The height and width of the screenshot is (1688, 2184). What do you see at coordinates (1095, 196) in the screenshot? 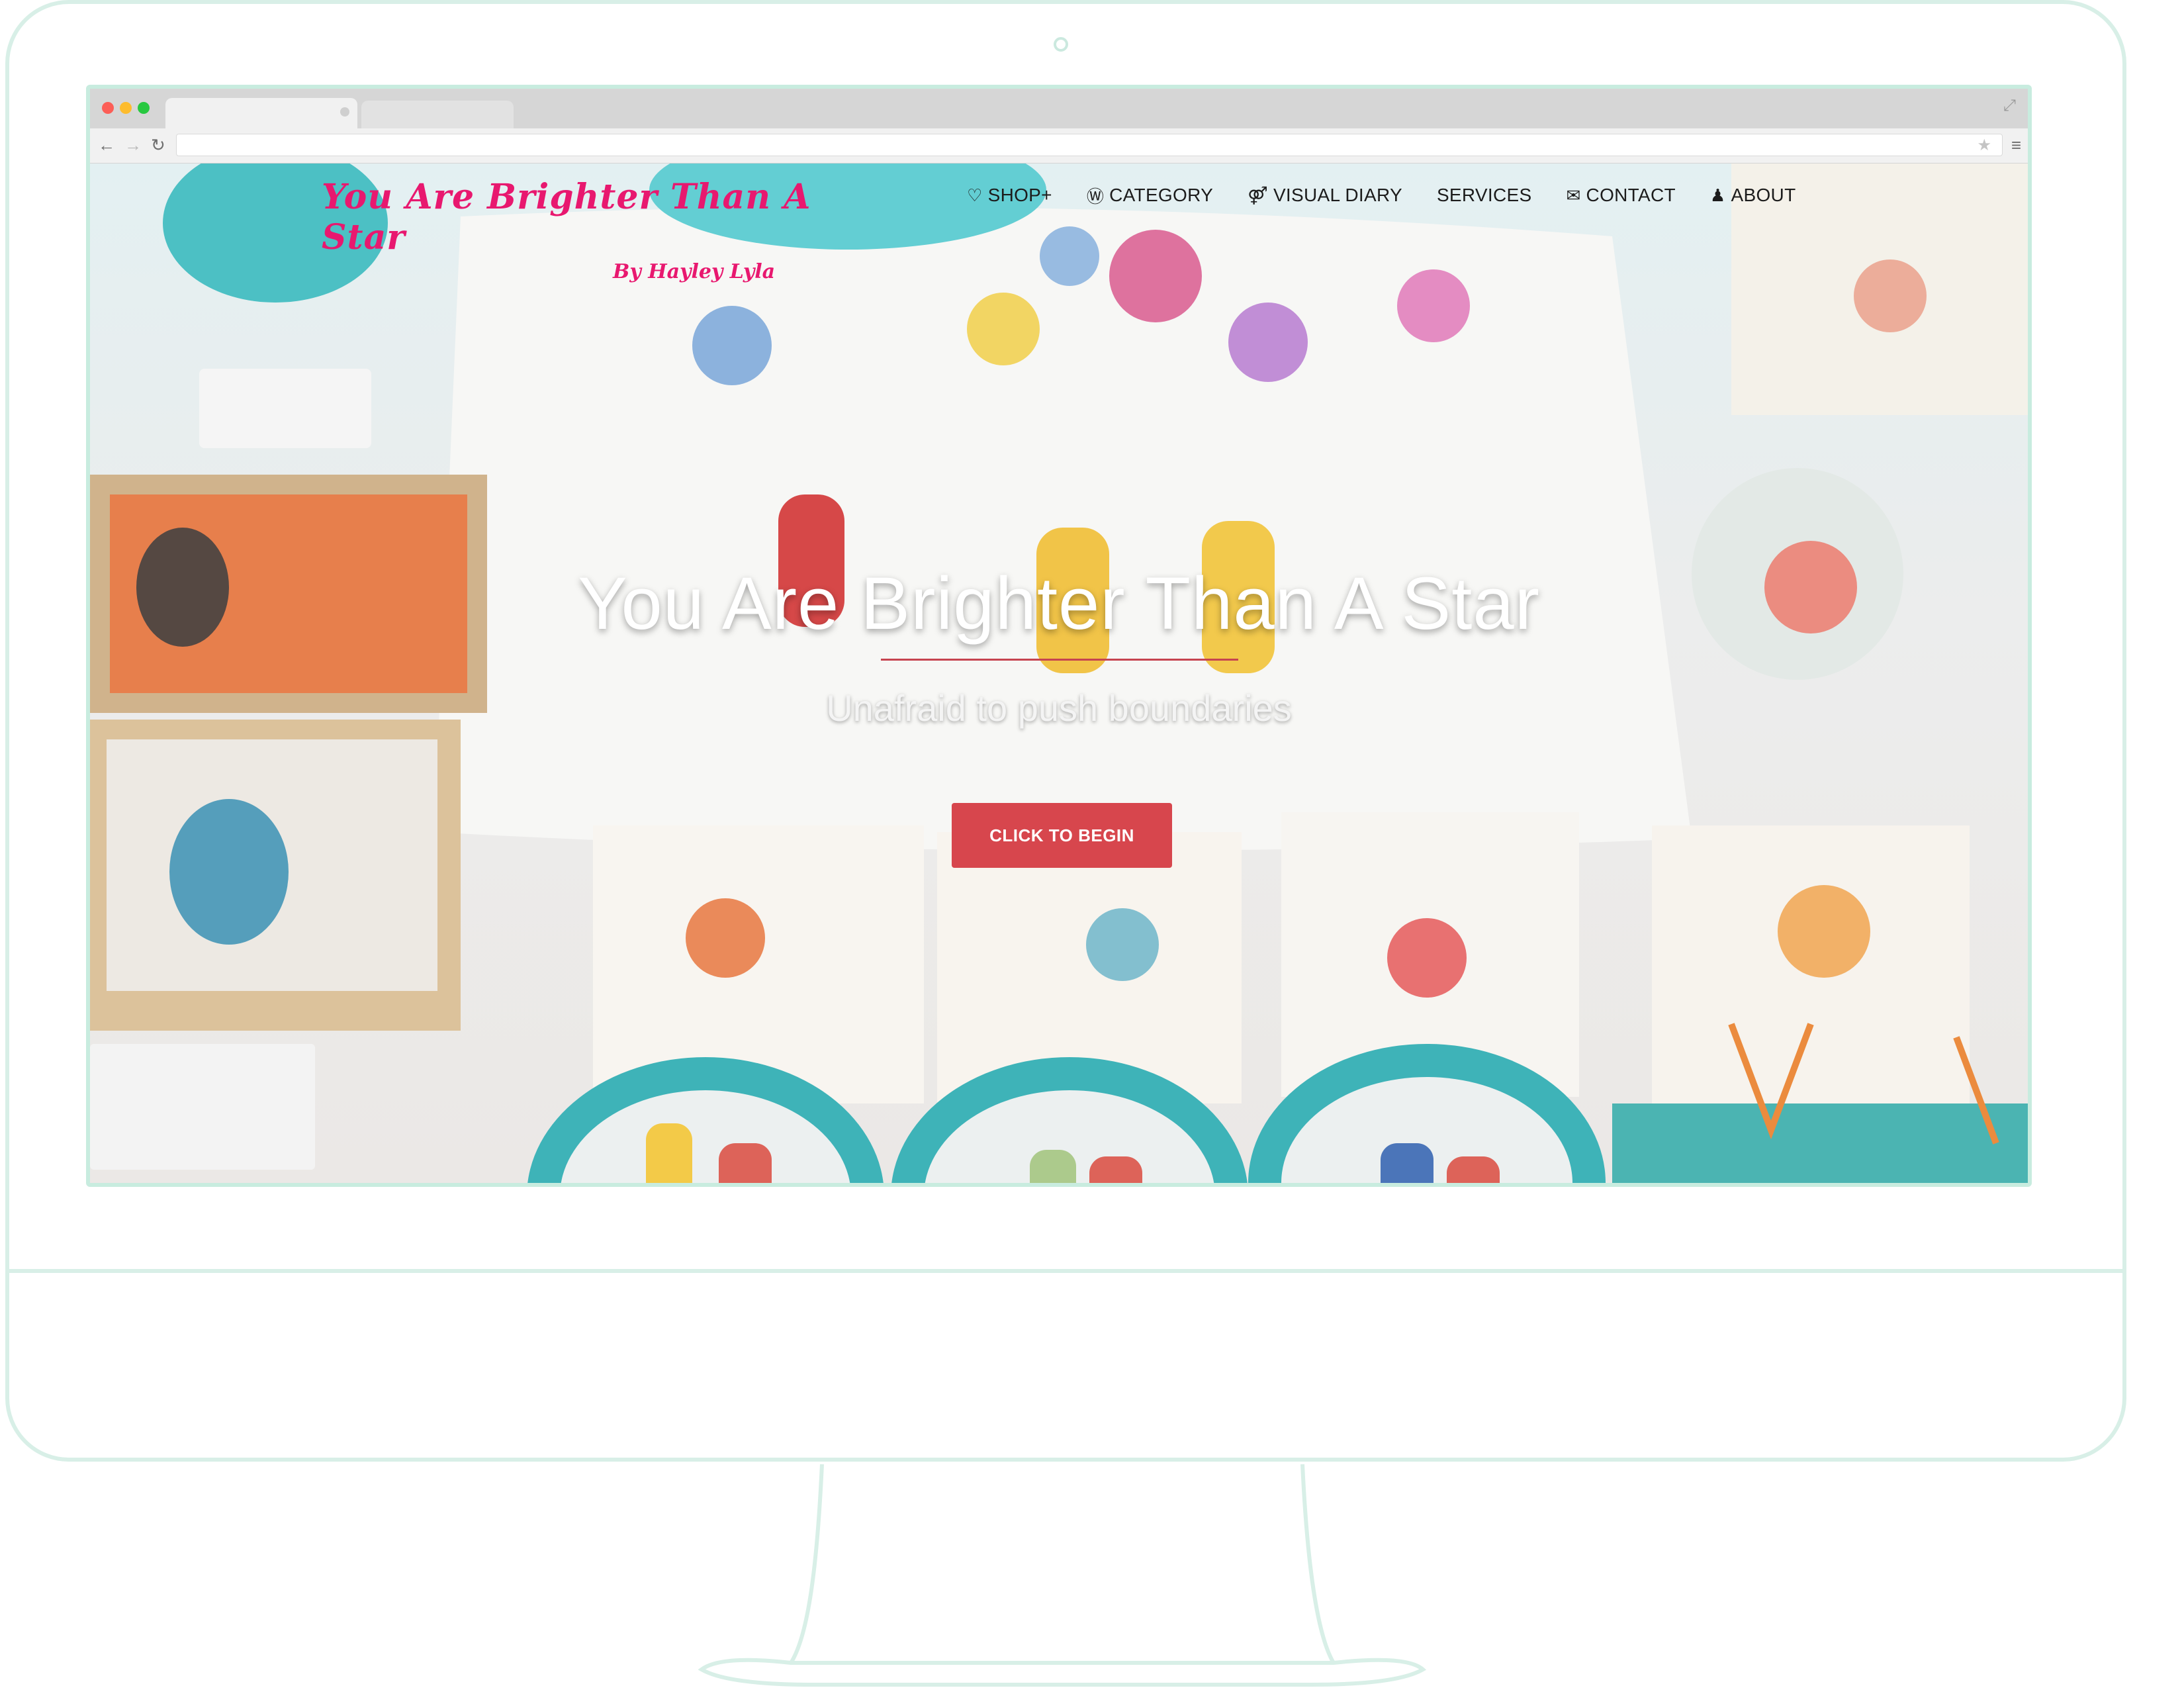
I see `wordpress-icon: Ⓦ` at bounding box center [1095, 196].